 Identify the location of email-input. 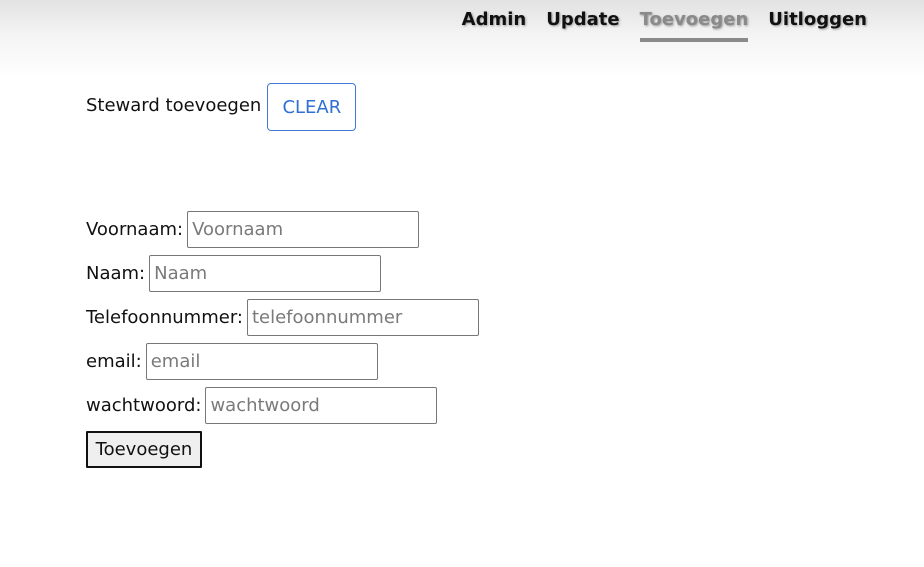
(261, 361).